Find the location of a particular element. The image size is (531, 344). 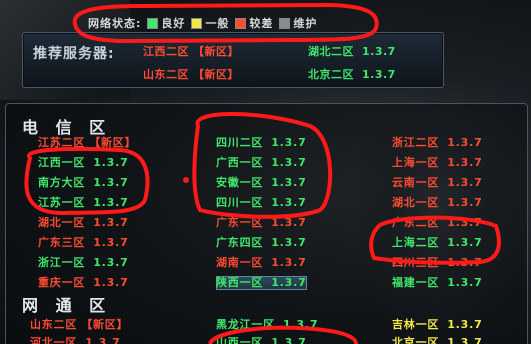

section-title-telecom: 电 信 区 is located at coordinates (67, 127).